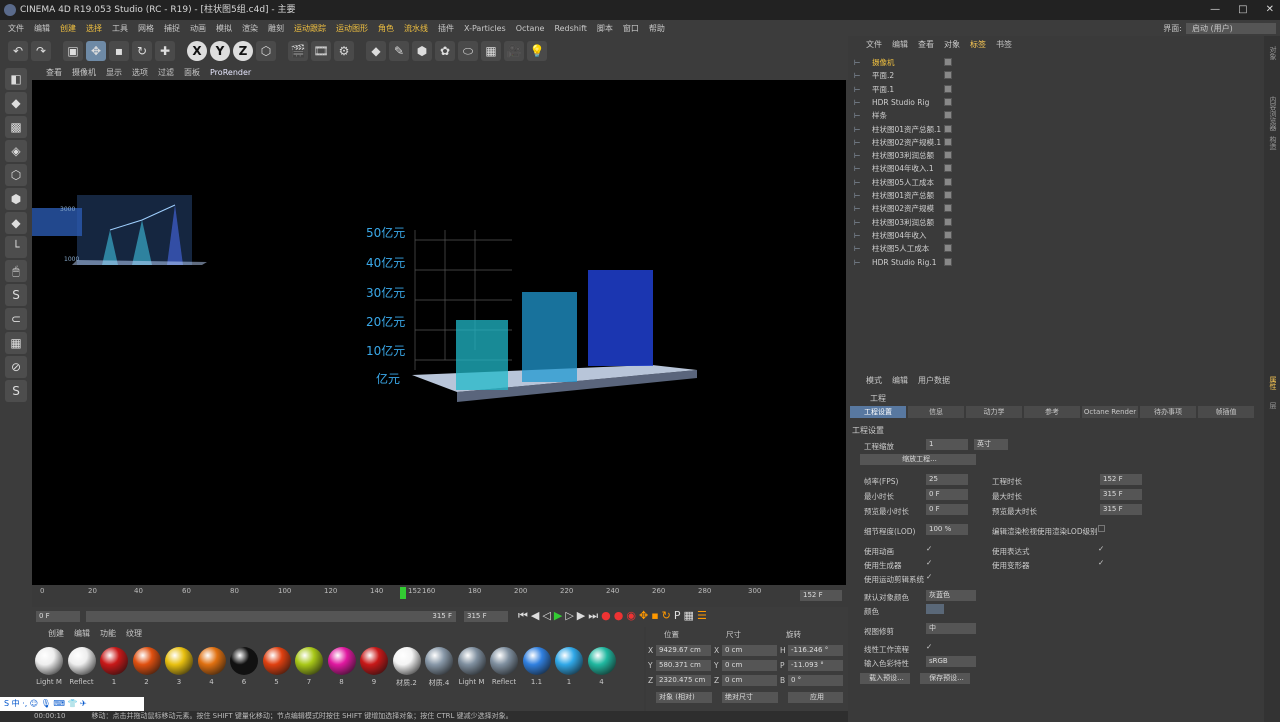 This screenshot has width=1280, height=722. Describe the element at coordinates (535, 616) in the screenshot. I see `prev-key-icon: ◀` at that location.